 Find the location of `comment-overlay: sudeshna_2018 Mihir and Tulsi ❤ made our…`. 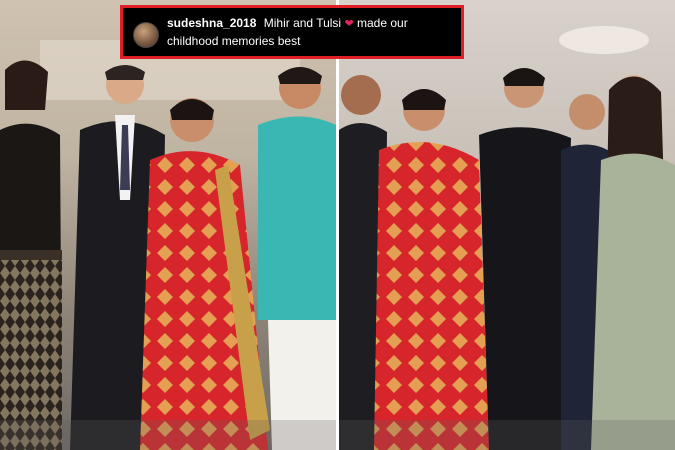

comment-overlay: sudeshna_2018 Mihir and Tulsi ❤ made our… is located at coordinates (292, 32).